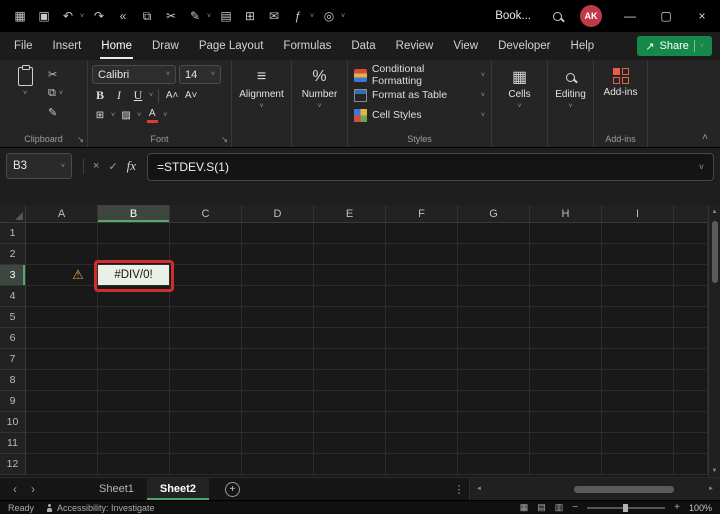  What do you see at coordinates (566, 422) in the screenshot?
I see `cell-H10` at bounding box center [566, 422].